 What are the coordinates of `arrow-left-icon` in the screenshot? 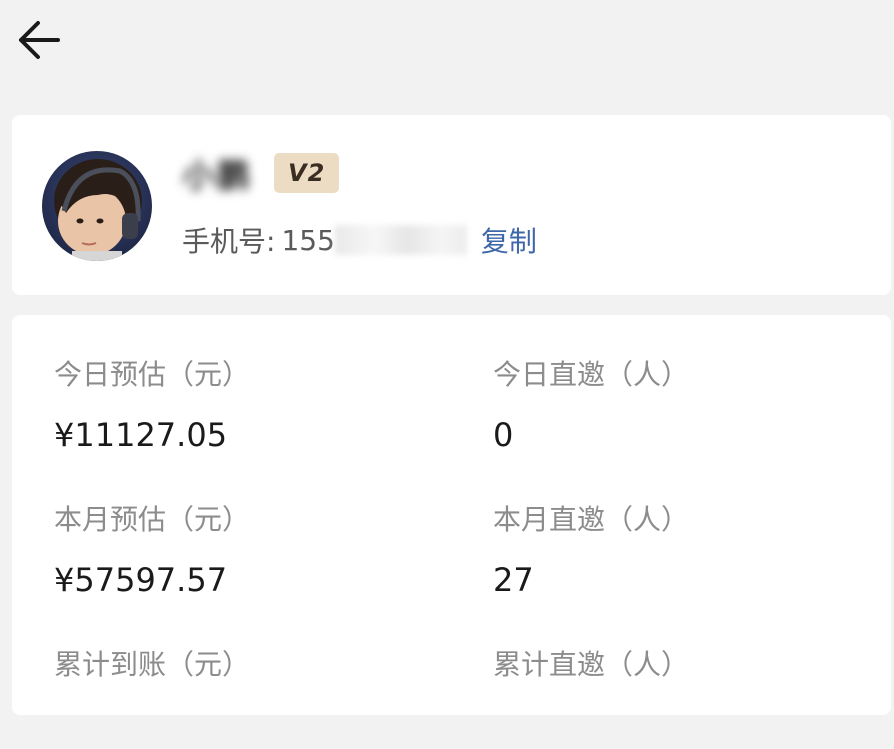 It's located at (39, 40).